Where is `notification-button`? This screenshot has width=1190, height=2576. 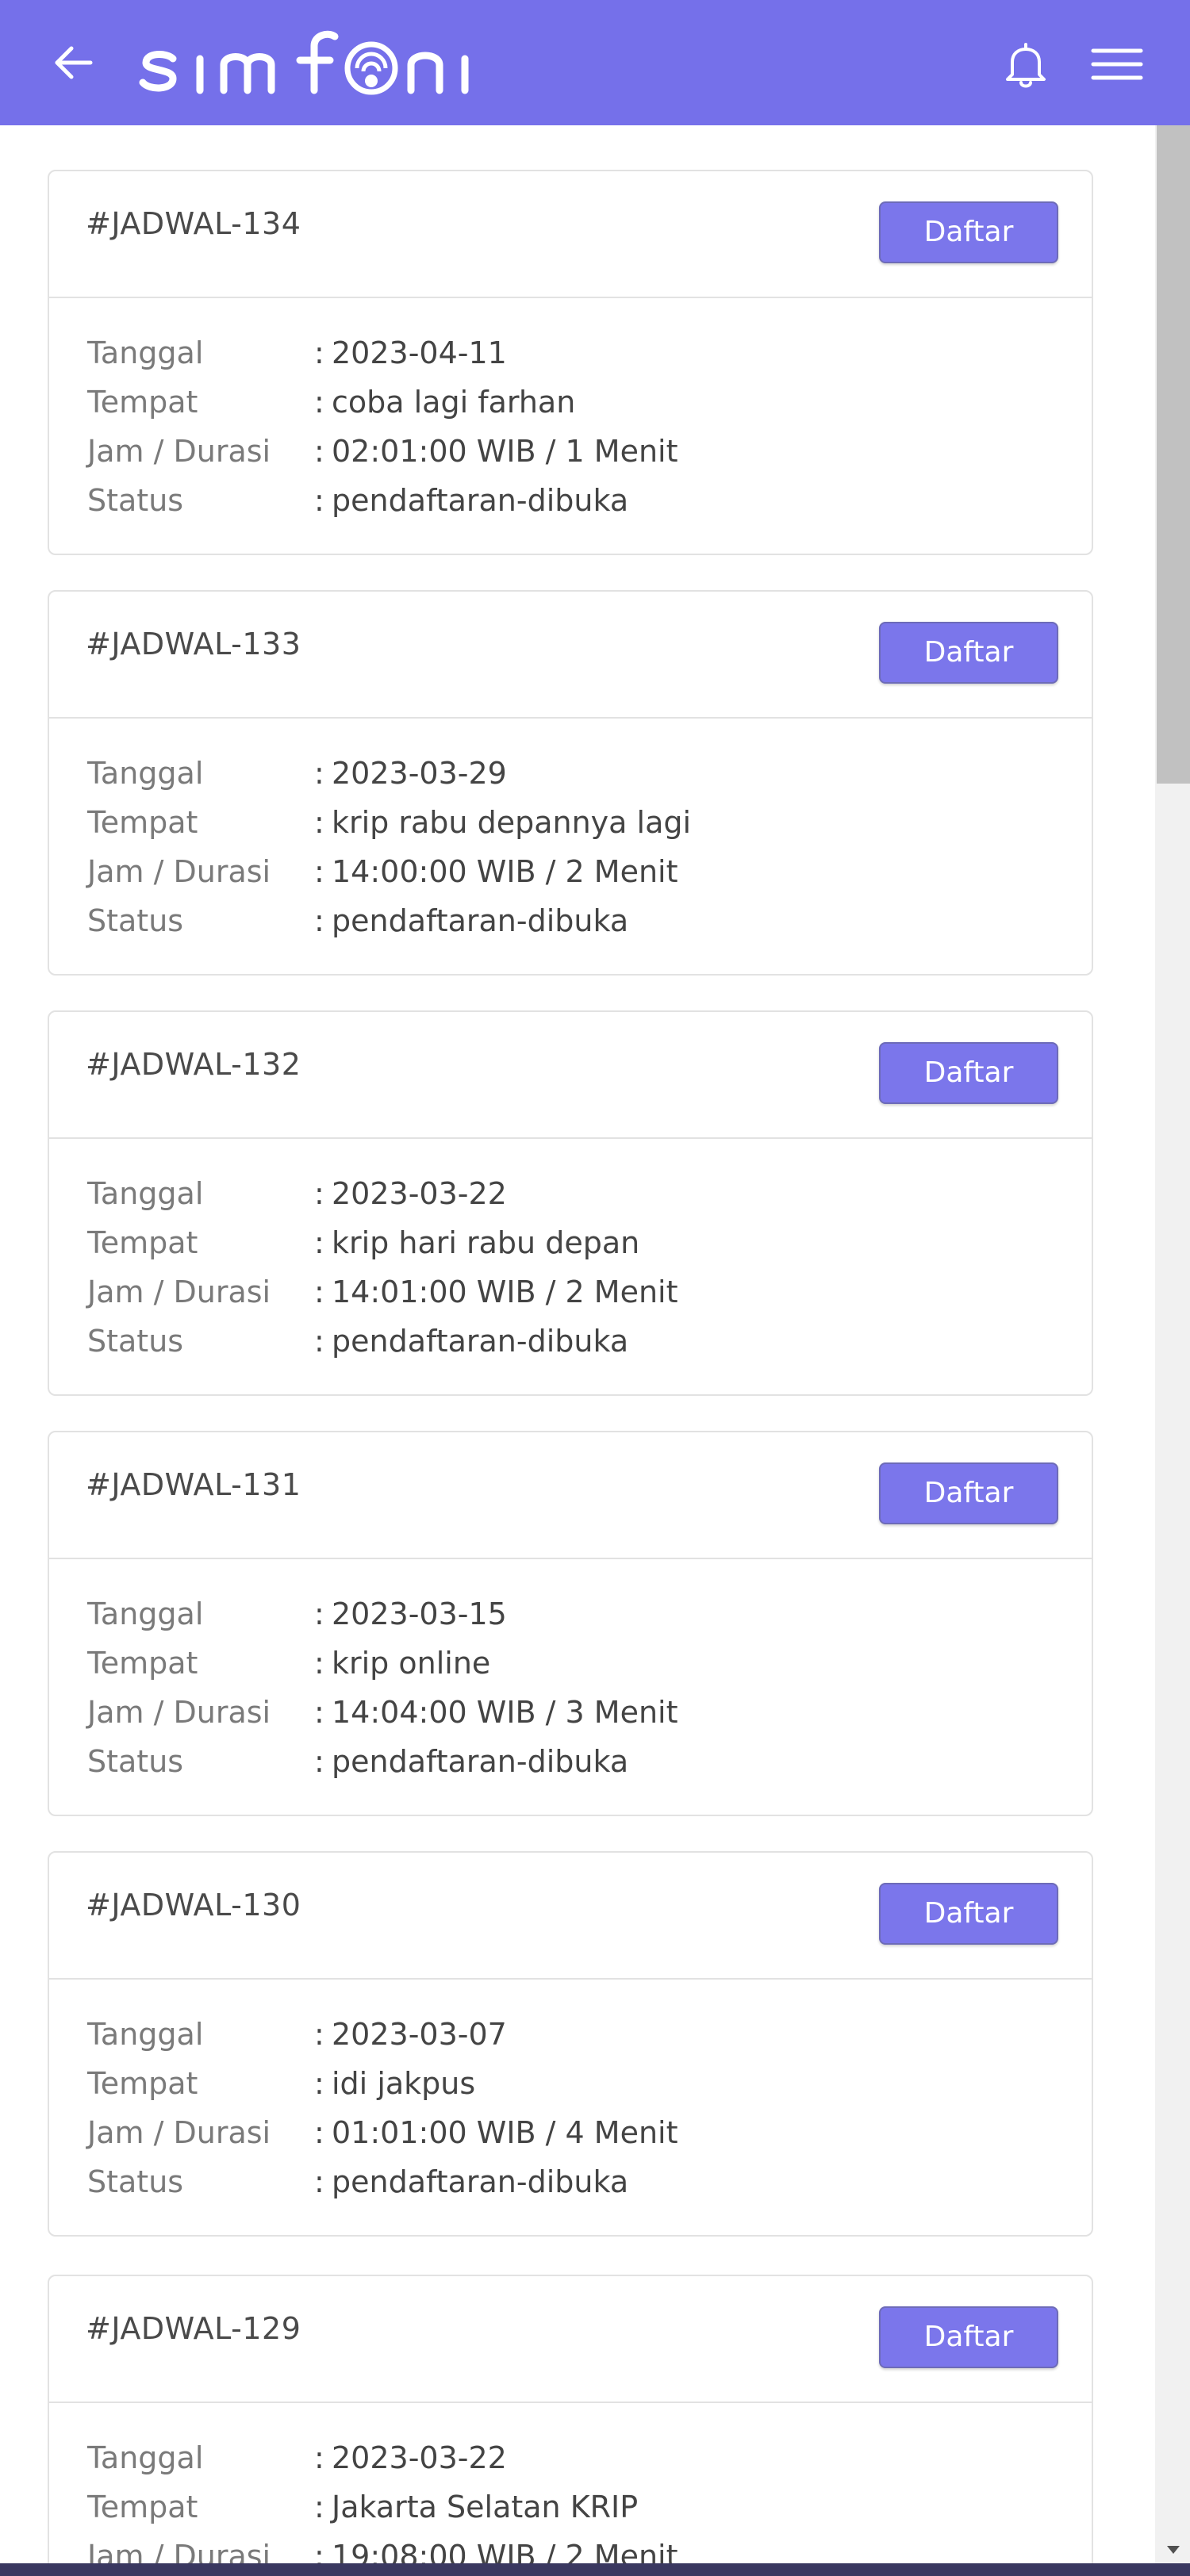 notification-button is located at coordinates (1025, 65).